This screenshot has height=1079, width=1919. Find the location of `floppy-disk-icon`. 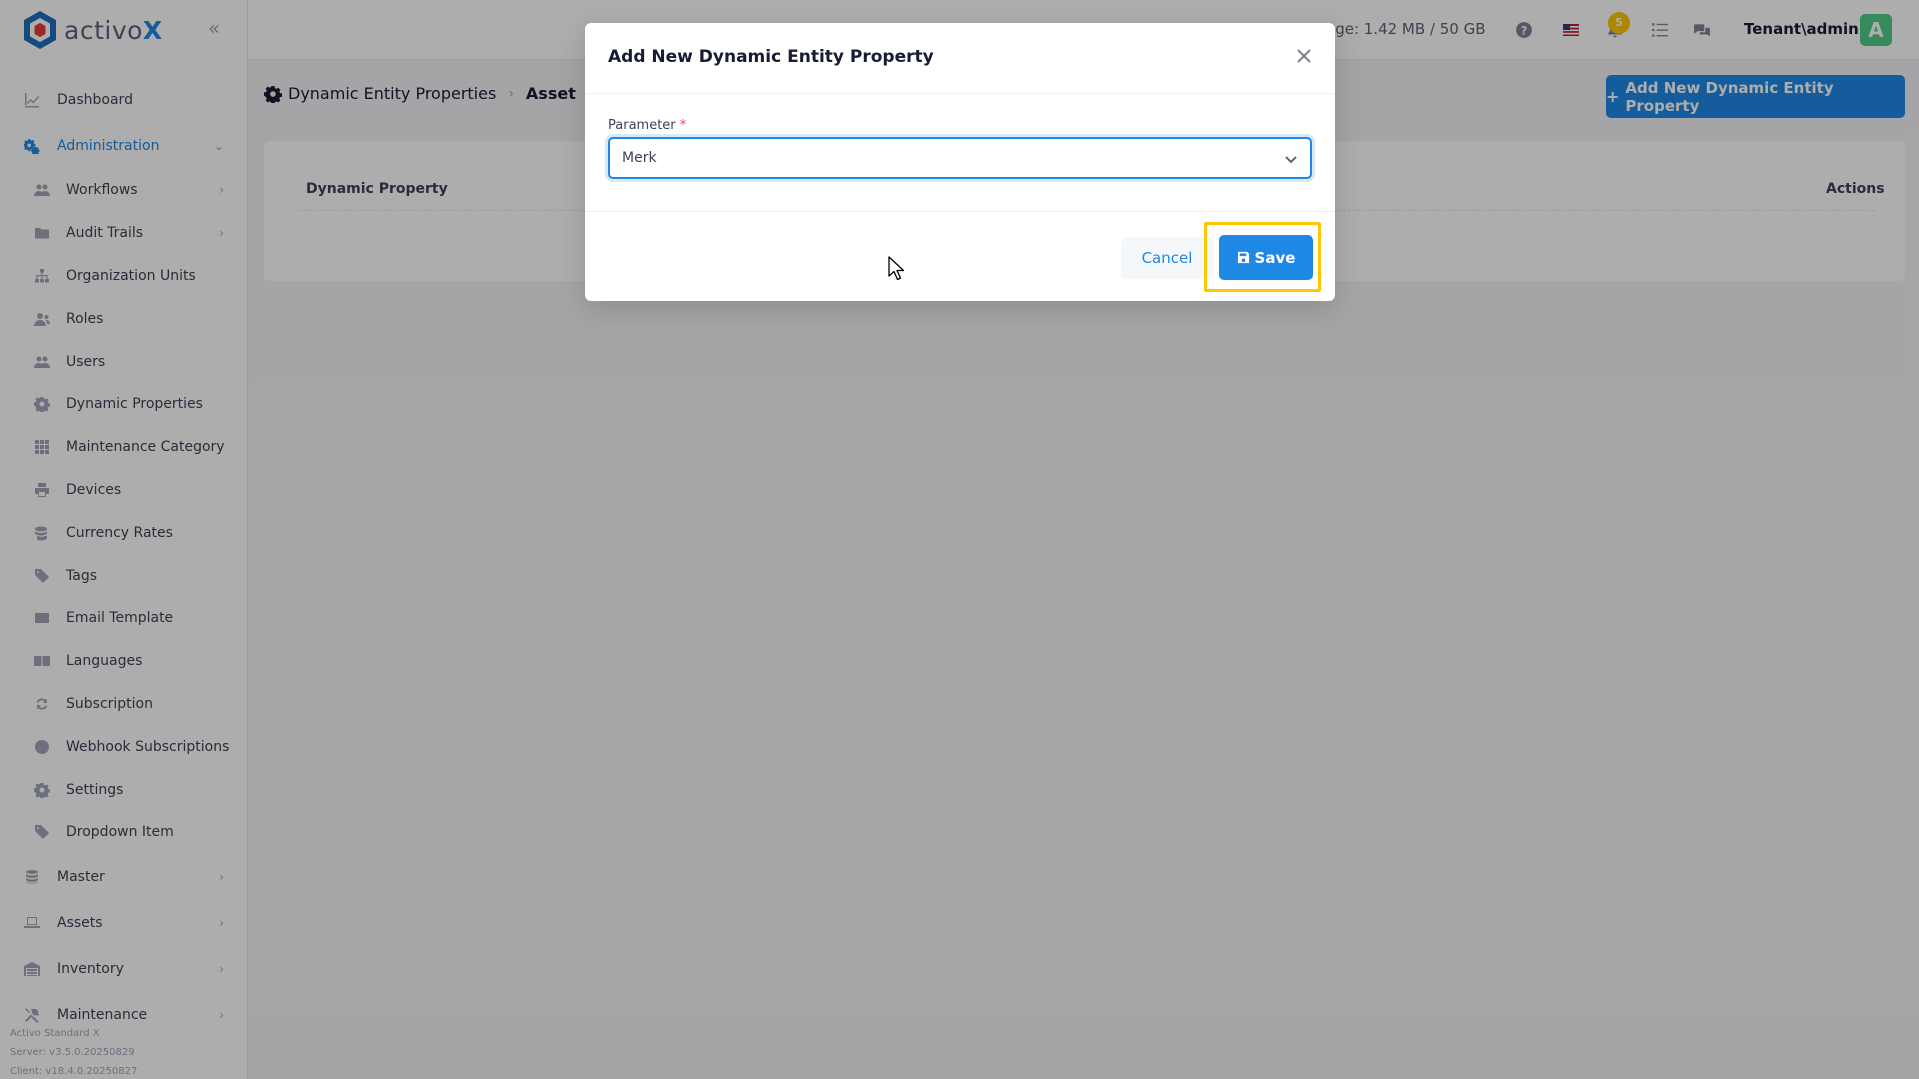

floppy-disk-icon is located at coordinates (1243, 257).